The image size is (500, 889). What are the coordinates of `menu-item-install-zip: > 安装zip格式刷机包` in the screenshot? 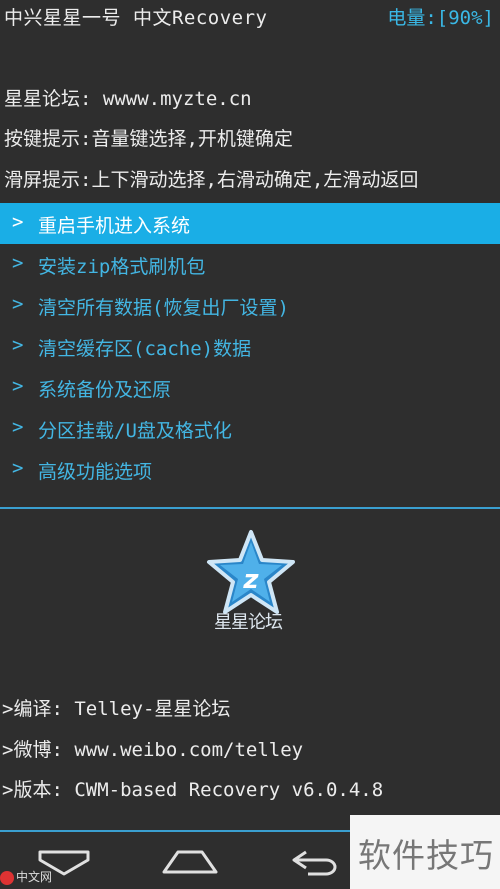 It's located at (250, 264).